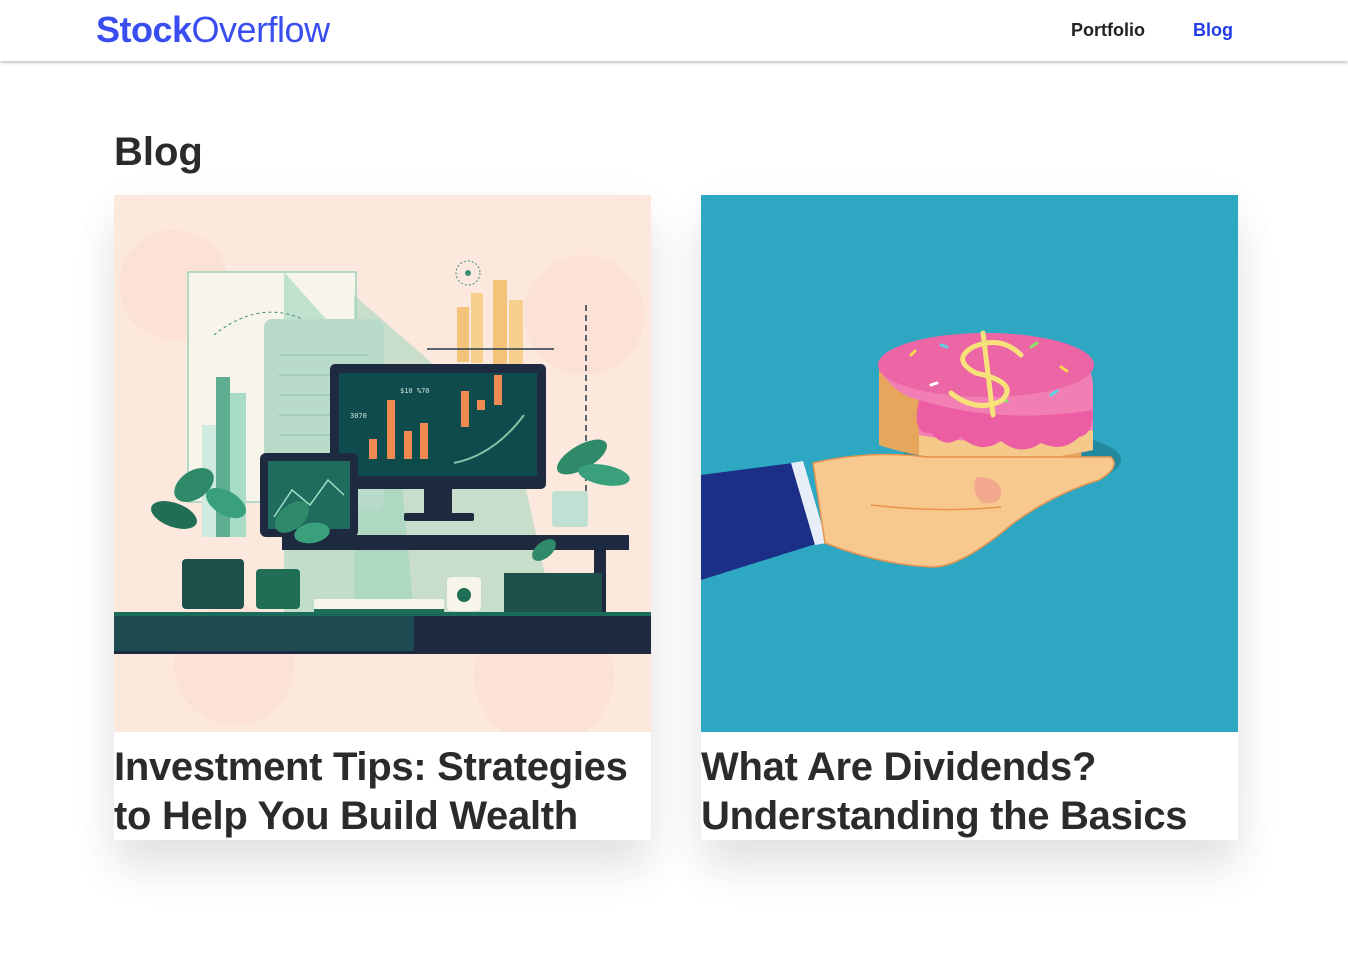  I want to click on page-title: Blog, so click(158, 152).